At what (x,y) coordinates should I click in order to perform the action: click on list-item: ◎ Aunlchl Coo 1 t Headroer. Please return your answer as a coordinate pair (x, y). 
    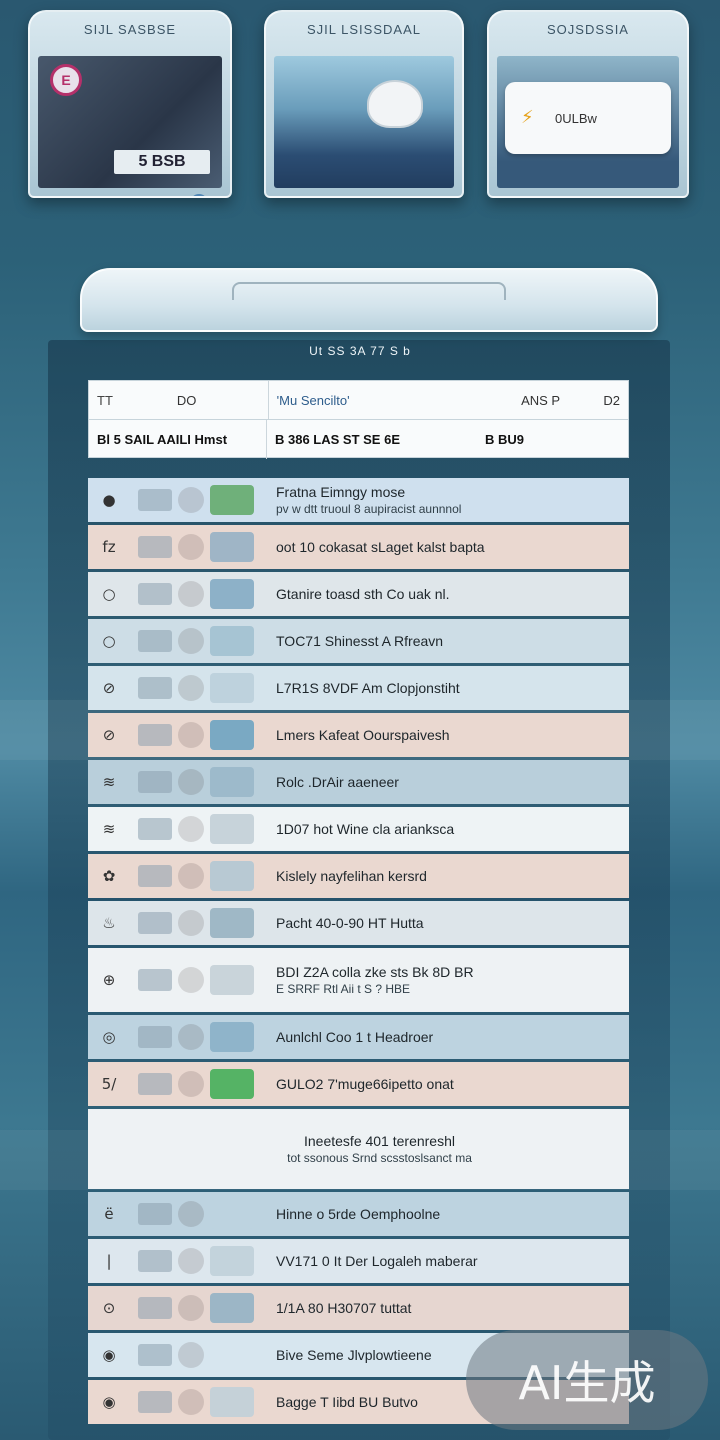
    Looking at the image, I should click on (358, 1037).